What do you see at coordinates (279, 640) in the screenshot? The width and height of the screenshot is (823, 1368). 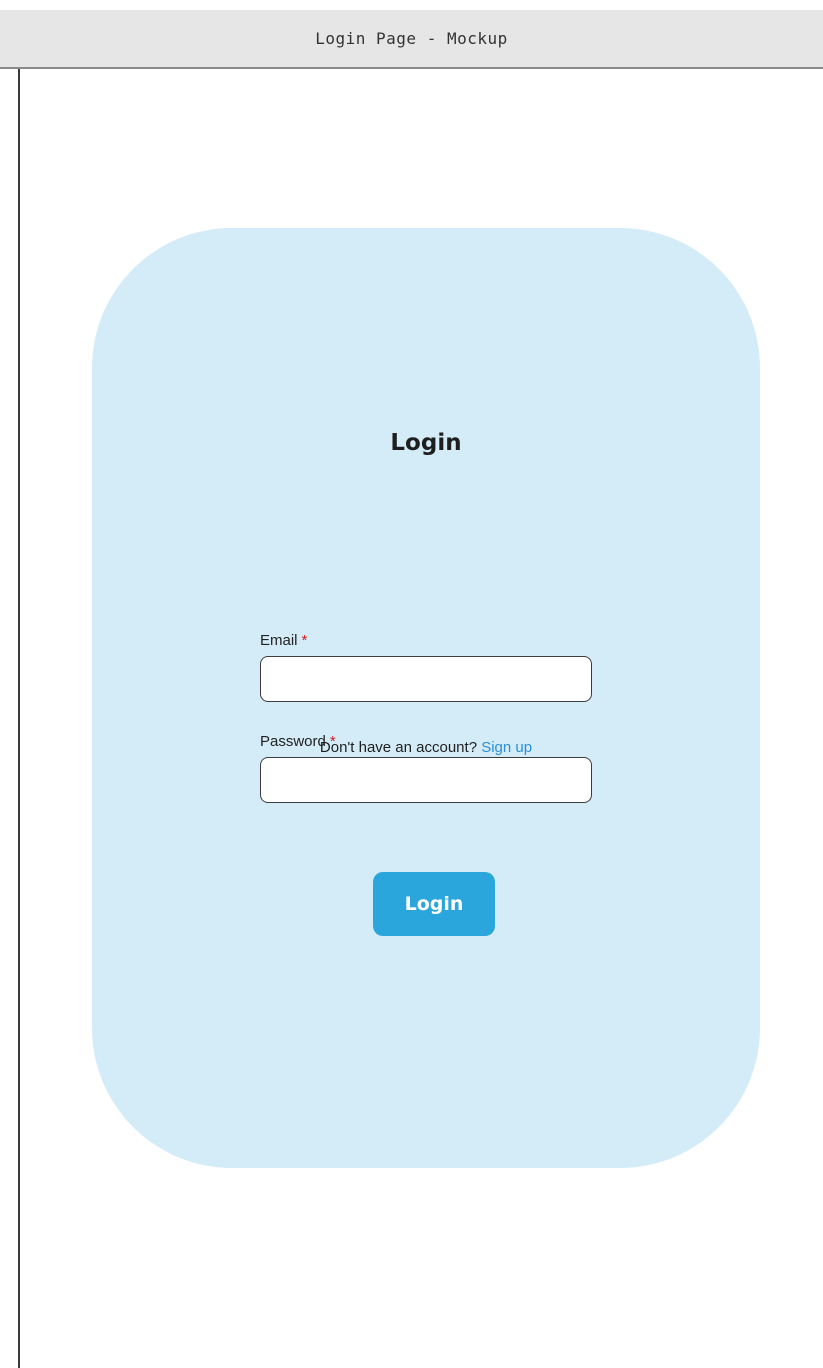 I see `email-label-text: Email` at bounding box center [279, 640].